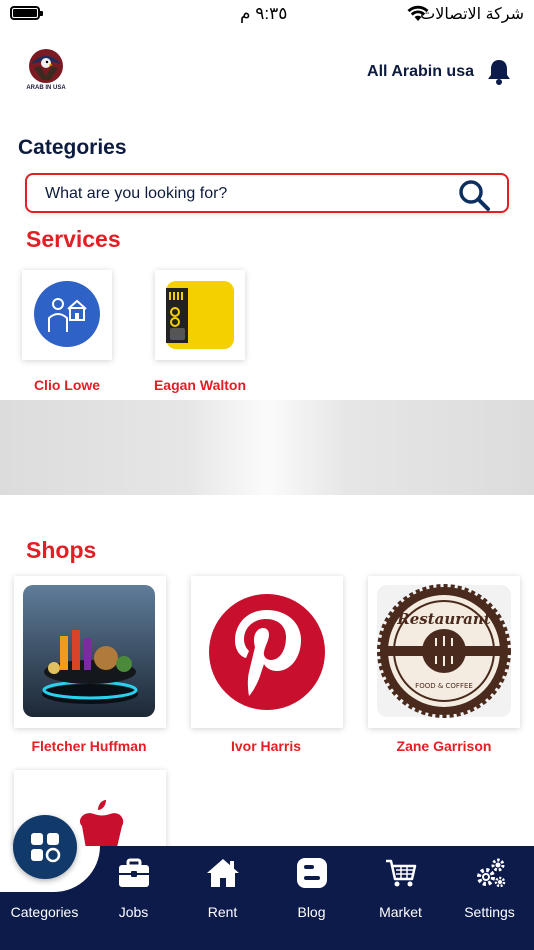 This screenshot has width=534, height=950. What do you see at coordinates (400, 912) in the screenshot?
I see `nav-label-market: Market` at bounding box center [400, 912].